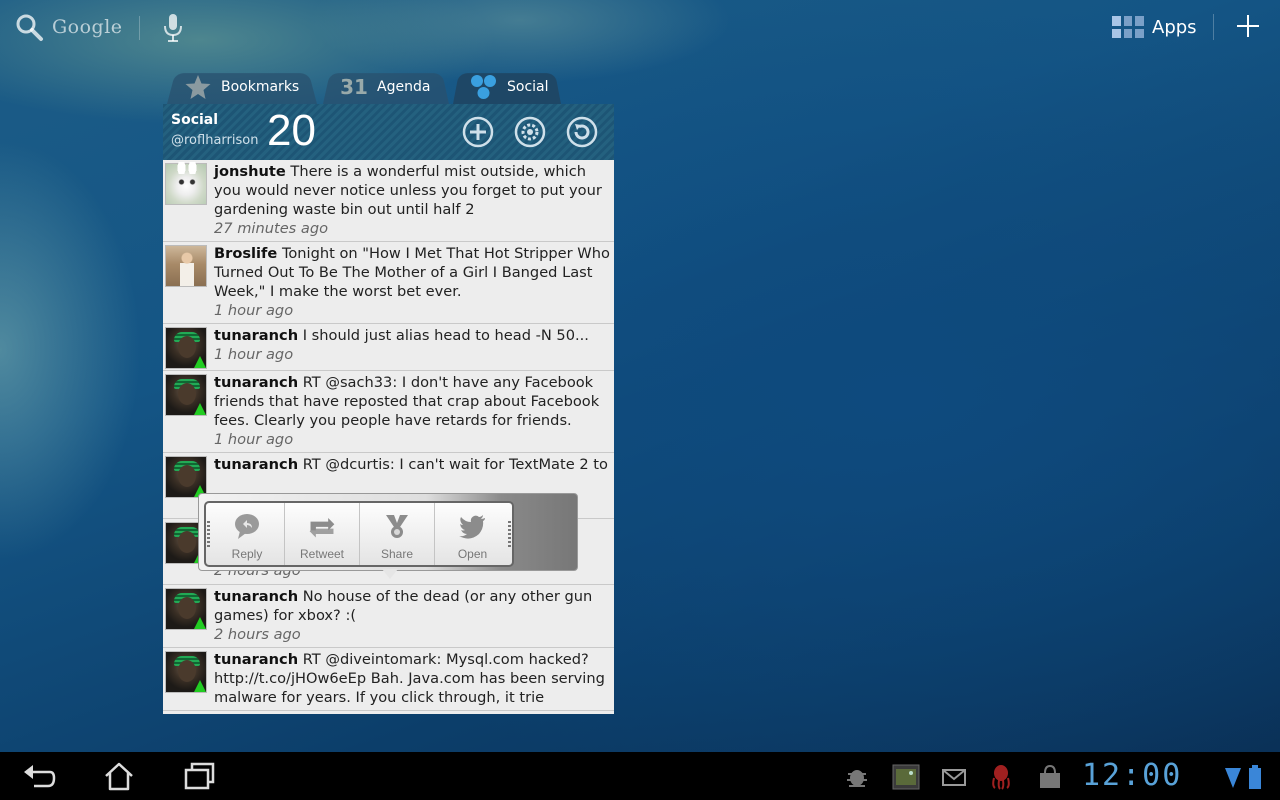  I want to click on open-button: Open, so click(472, 534).